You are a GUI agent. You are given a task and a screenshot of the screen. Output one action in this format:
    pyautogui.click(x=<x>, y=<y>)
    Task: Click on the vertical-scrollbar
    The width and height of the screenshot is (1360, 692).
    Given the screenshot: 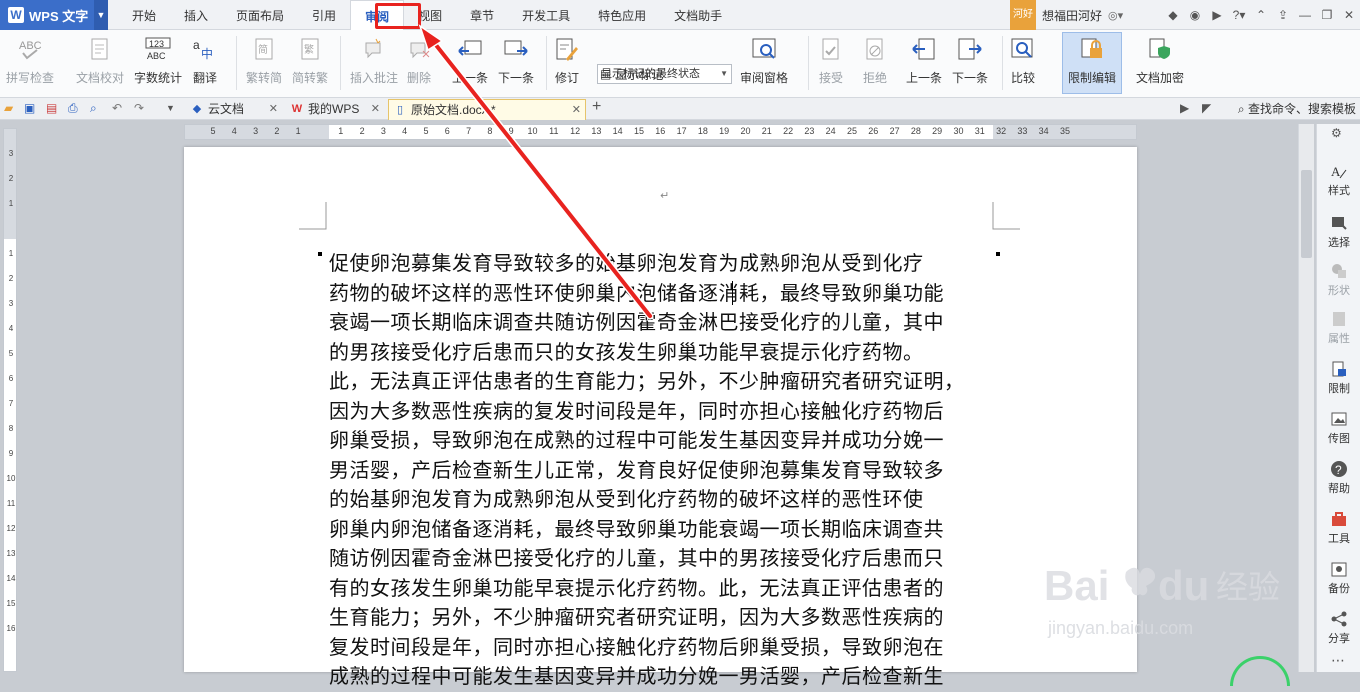 What is the action you would take?
    pyautogui.click(x=1306, y=398)
    